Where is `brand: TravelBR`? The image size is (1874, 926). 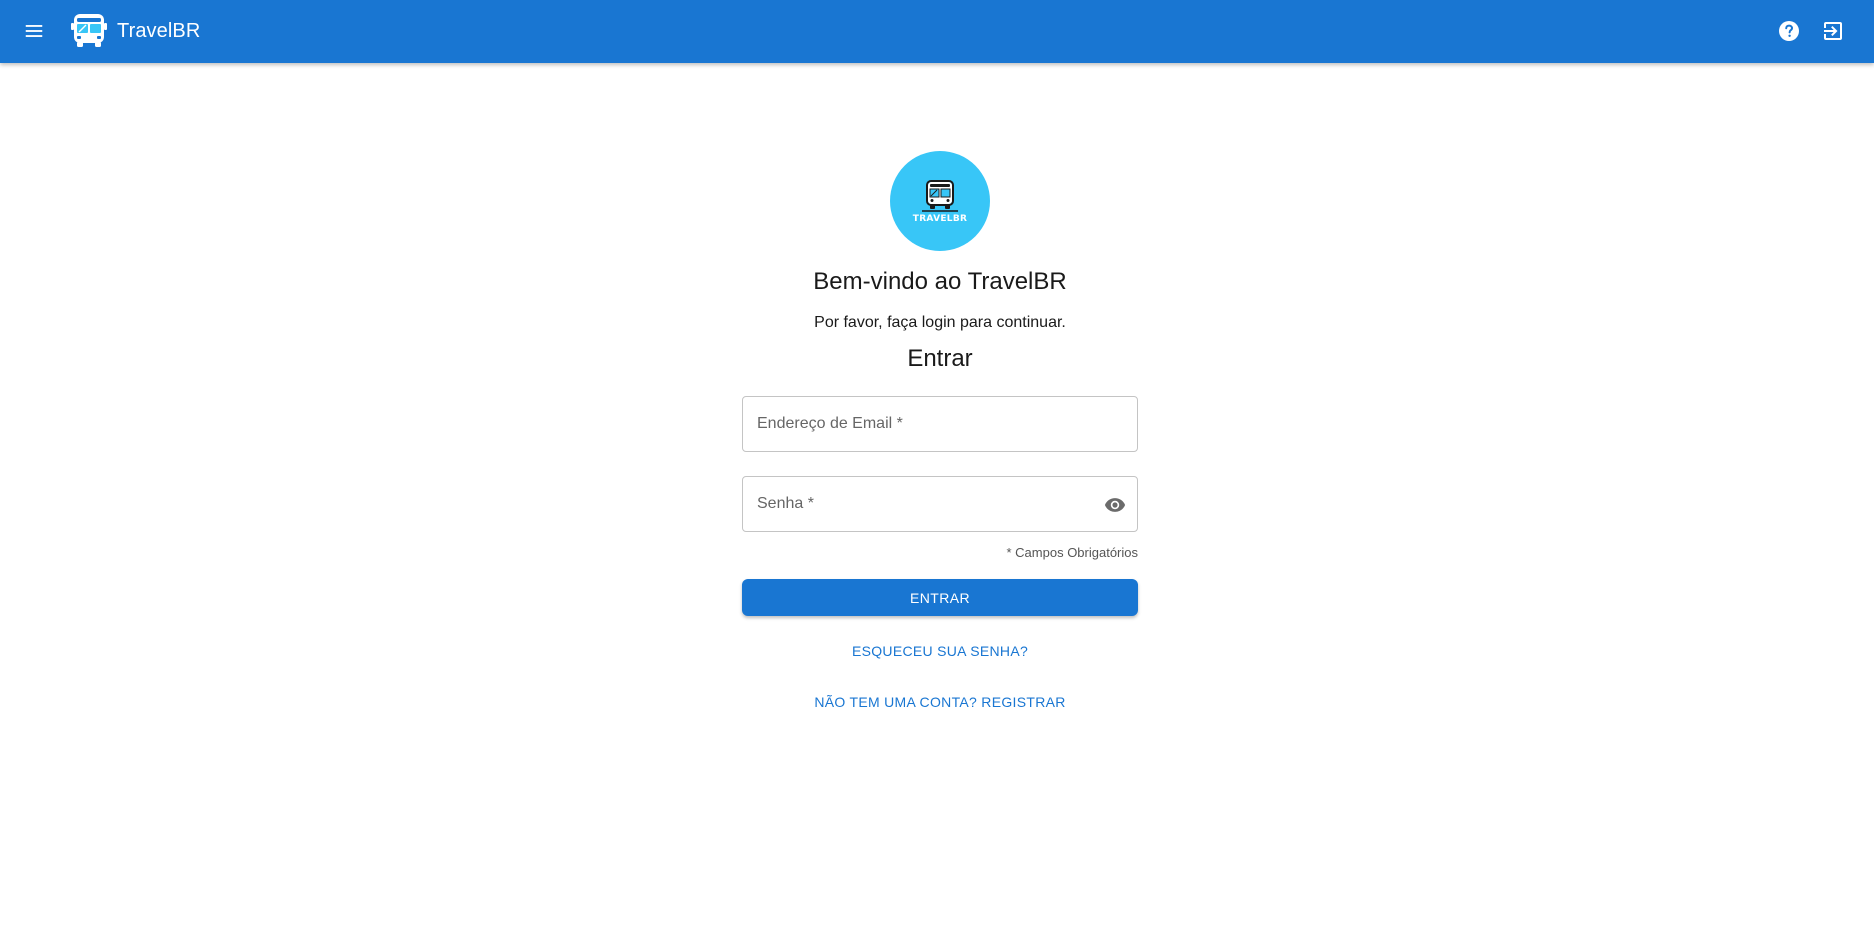
brand: TravelBR is located at coordinates (134, 31).